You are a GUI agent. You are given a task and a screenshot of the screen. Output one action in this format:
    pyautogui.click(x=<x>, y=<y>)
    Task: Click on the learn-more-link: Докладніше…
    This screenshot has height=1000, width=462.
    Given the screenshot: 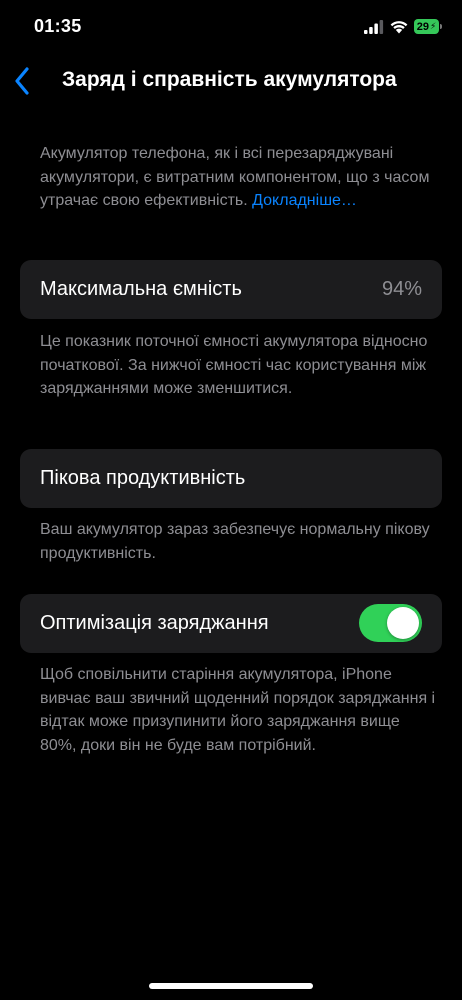 What is the action you would take?
    pyautogui.click(x=304, y=200)
    